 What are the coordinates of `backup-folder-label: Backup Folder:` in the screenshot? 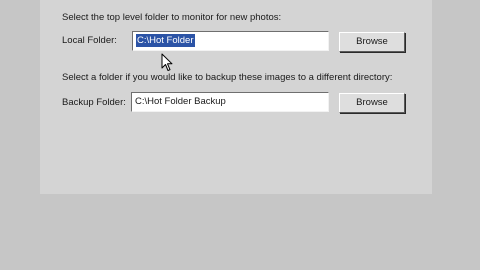 It's located at (94, 102).